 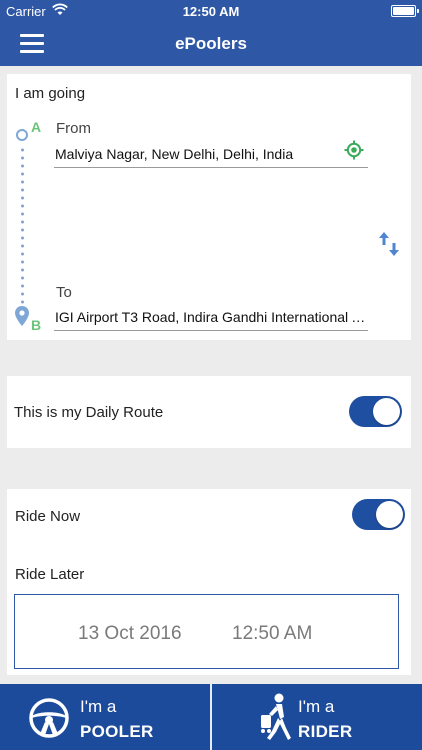 What do you see at coordinates (272, 633) in the screenshot?
I see `ride-time: 12:50 AM` at bounding box center [272, 633].